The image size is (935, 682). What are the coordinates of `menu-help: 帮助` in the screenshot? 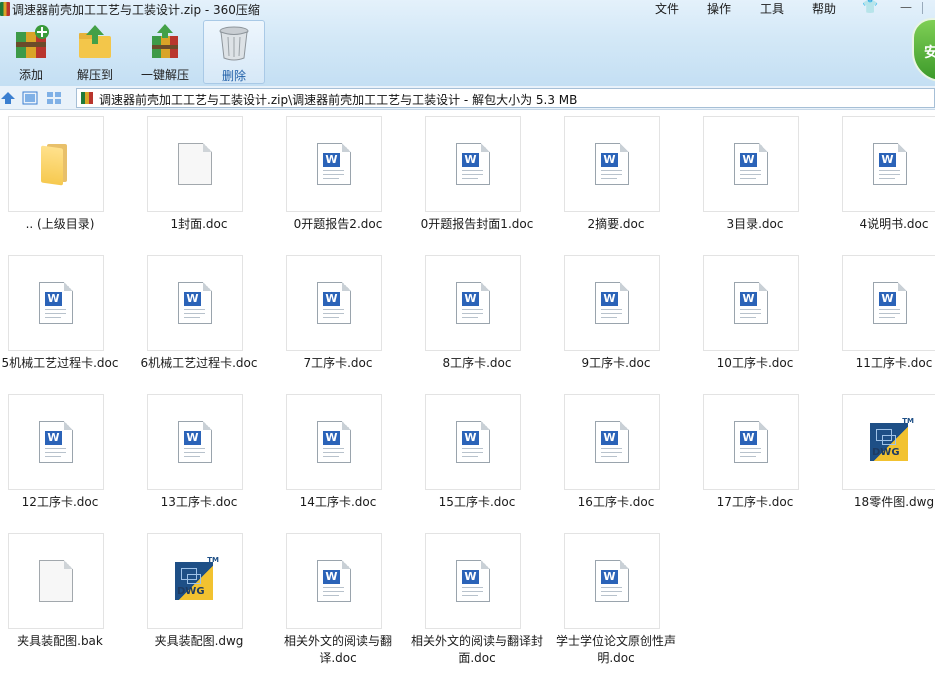 It's located at (824, 8).